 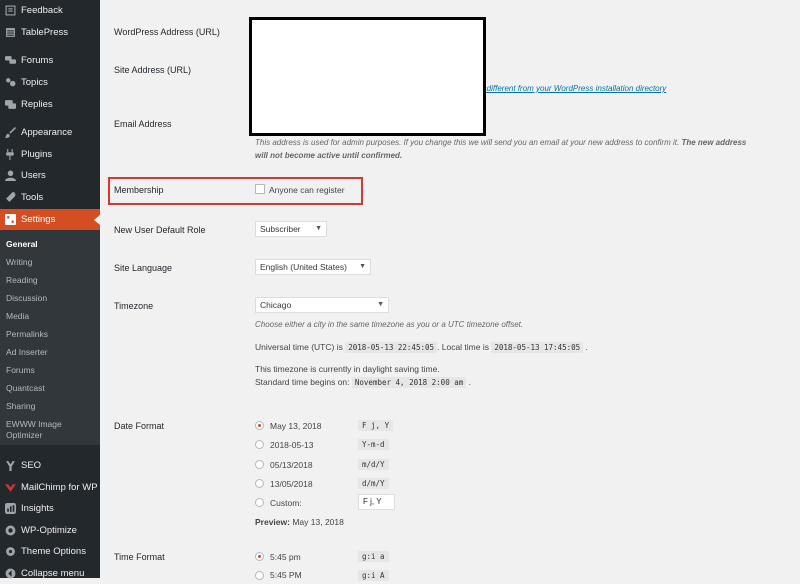 I want to click on custom-date-format-input: F j, Y, so click(x=376, y=502).